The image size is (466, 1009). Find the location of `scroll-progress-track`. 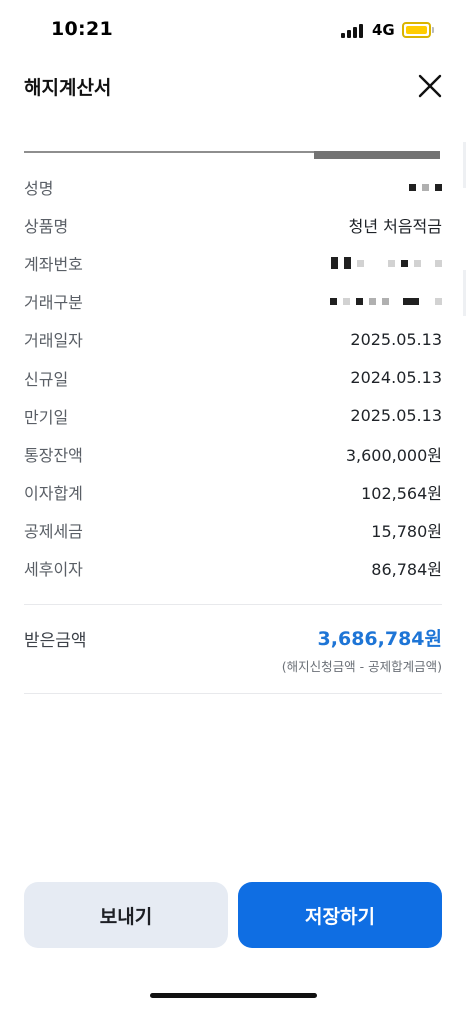

scroll-progress-track is located at coordinates (169, 152).